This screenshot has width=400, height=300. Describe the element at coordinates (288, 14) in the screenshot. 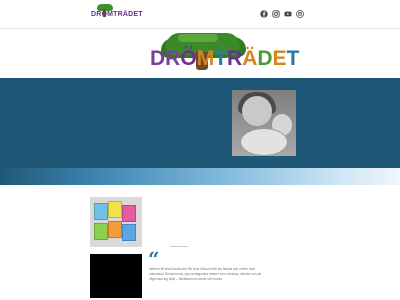

I see `youtube-icon` at that location.